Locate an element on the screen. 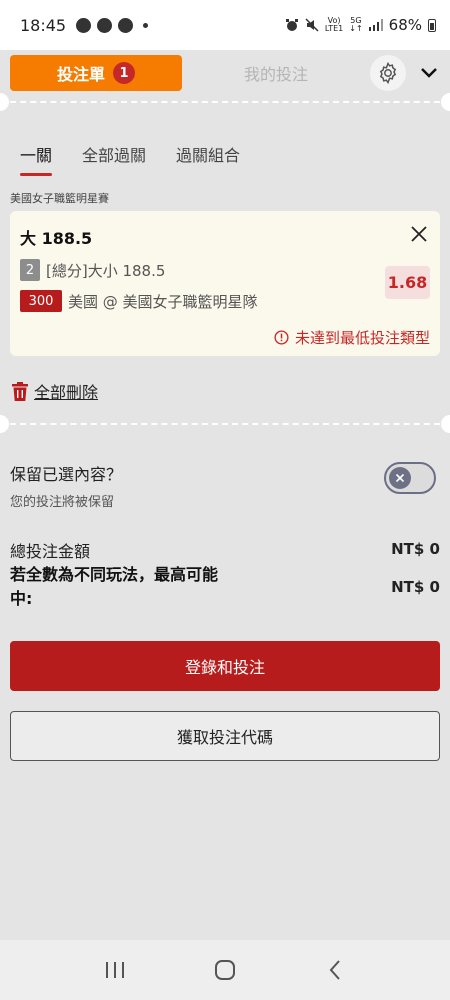 The width and height of the screenshot is (450, 1000). alert-icon is located at coordinates (281, 337).